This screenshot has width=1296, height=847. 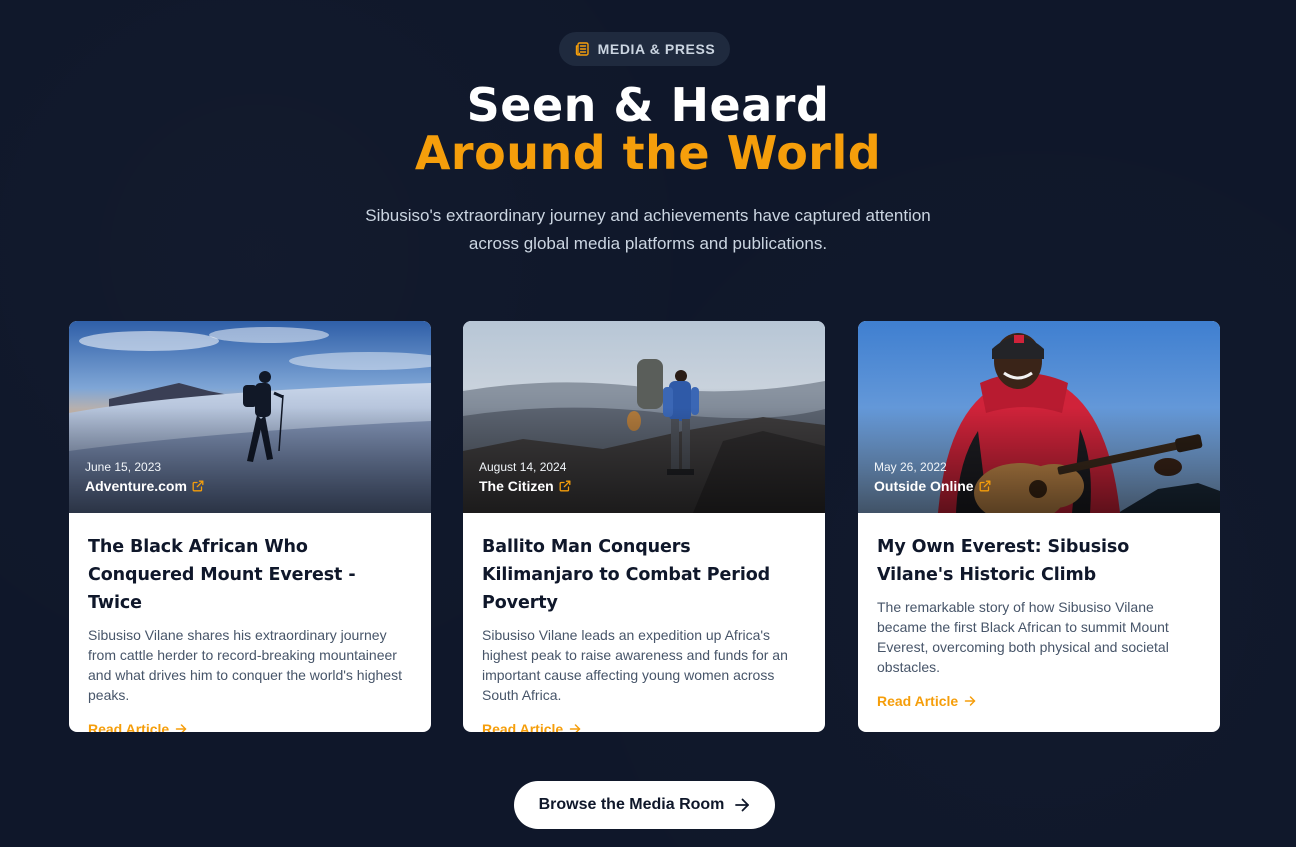 I want to click on article-date: August 14, 2024, so click(x=523, y=467).